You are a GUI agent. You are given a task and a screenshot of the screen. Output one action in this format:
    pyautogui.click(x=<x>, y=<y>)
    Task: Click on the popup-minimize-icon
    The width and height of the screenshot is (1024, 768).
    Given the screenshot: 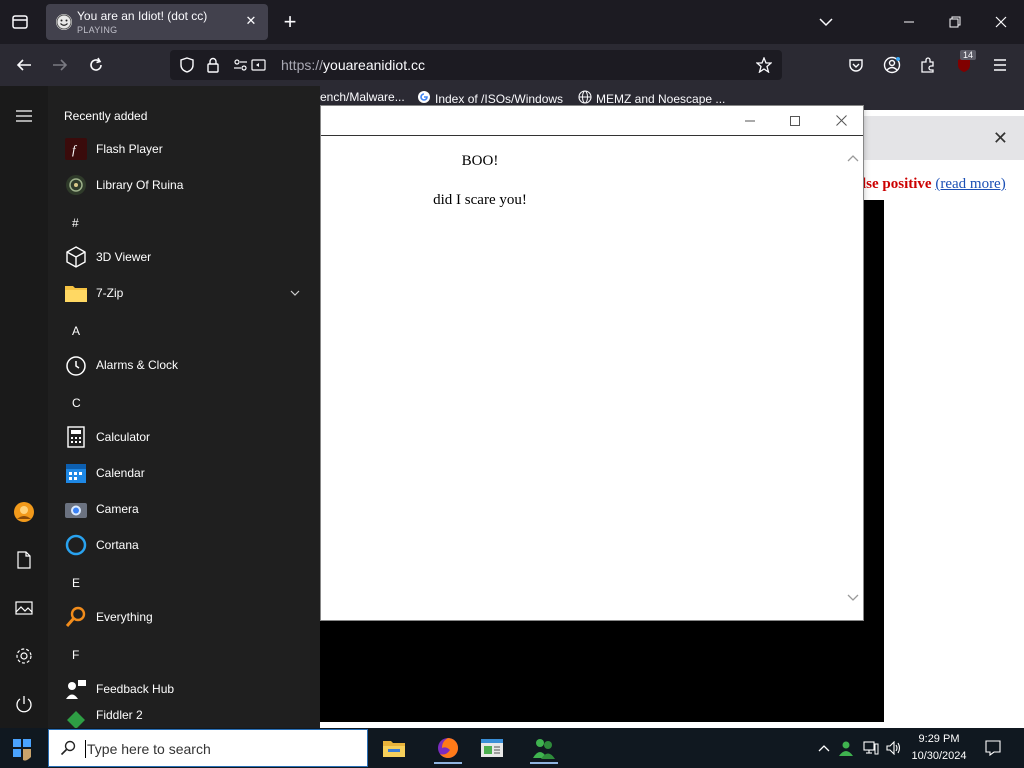 What is the action you would take?
    pyautogui.click(x=750, y=121)
    